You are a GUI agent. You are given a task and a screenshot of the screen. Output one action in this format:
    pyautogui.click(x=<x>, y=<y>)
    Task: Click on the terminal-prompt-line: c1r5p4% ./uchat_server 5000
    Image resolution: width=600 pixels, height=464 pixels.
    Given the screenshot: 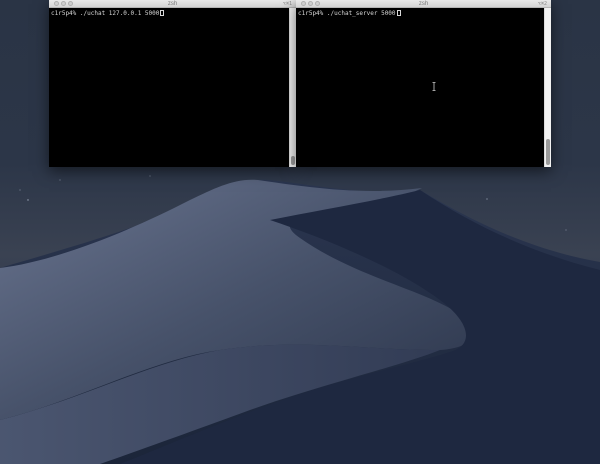 What is the action you would take?
    pyautogui.click(x=349, y=13)
    